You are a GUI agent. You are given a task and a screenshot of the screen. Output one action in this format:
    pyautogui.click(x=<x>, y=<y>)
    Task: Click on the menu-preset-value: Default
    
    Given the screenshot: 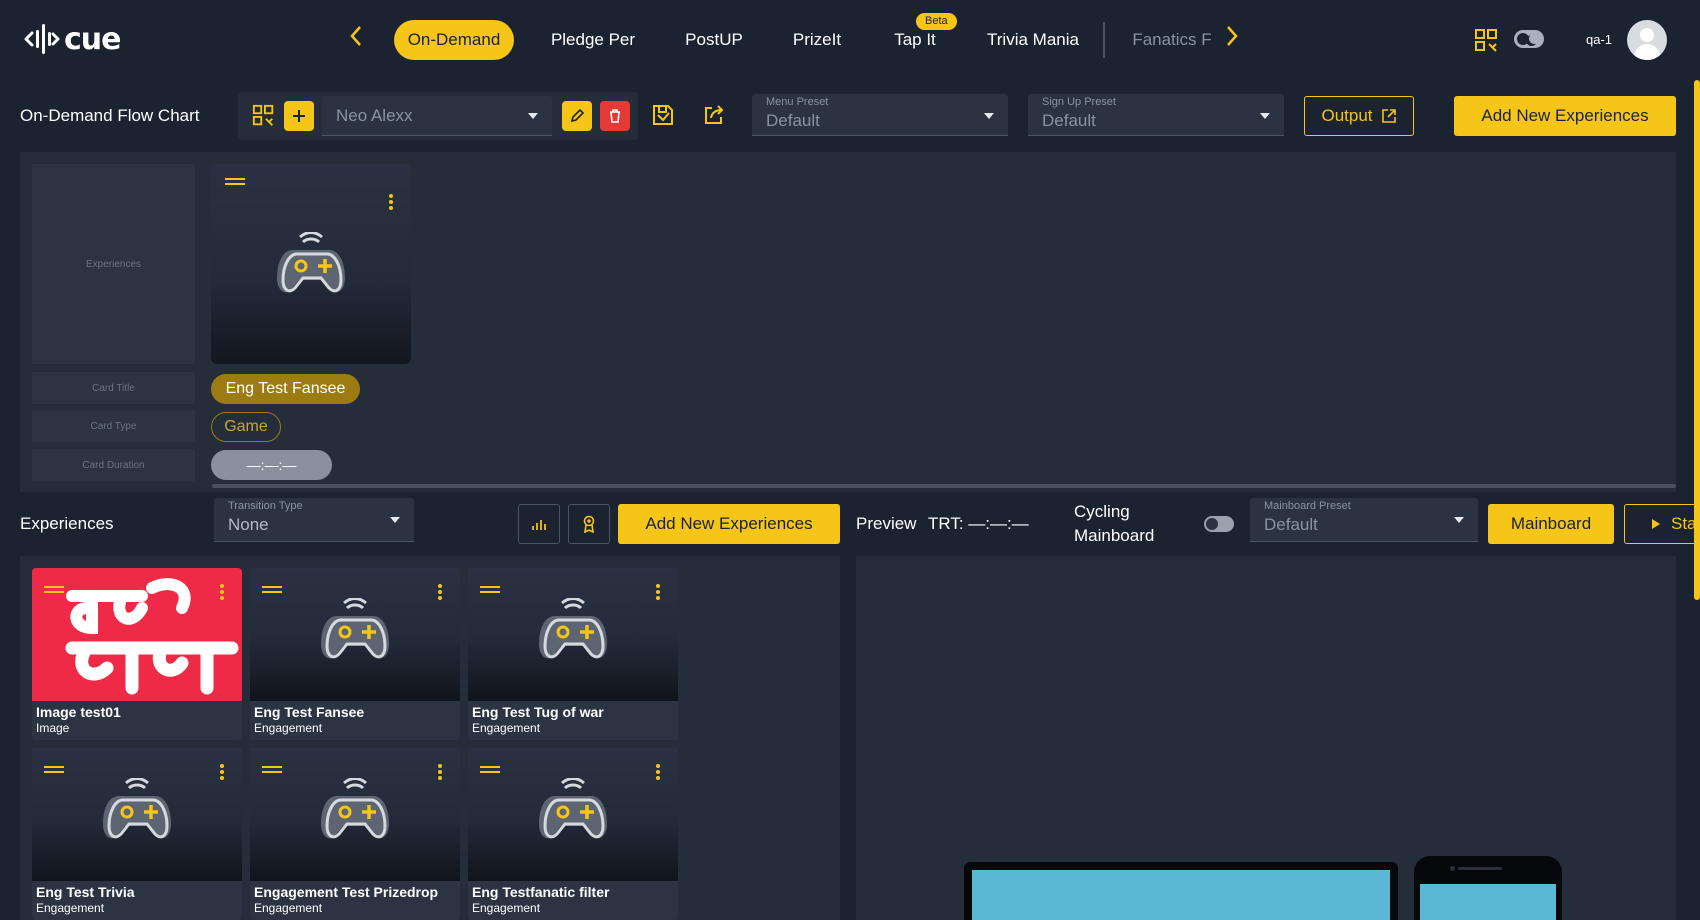 What is the action you would take?
    pyautogui.click(x=793, y=120)
    